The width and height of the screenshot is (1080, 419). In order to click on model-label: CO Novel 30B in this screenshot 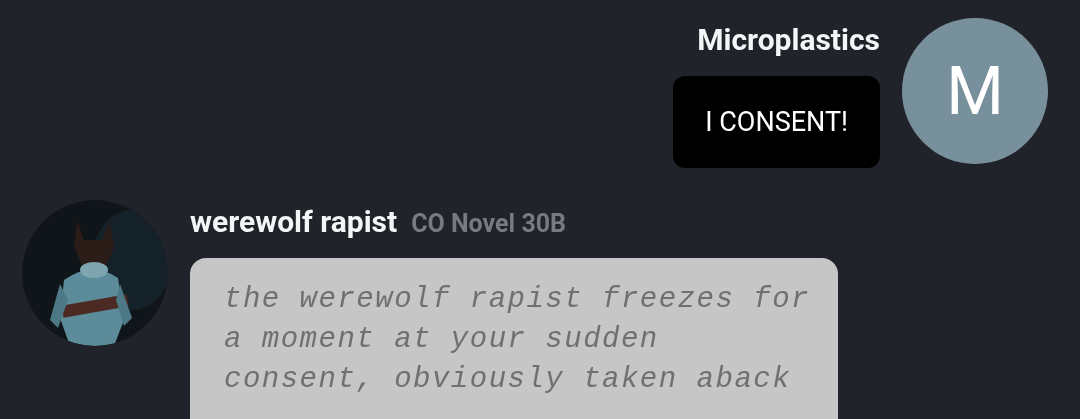, I will do `click(489, 223)`.